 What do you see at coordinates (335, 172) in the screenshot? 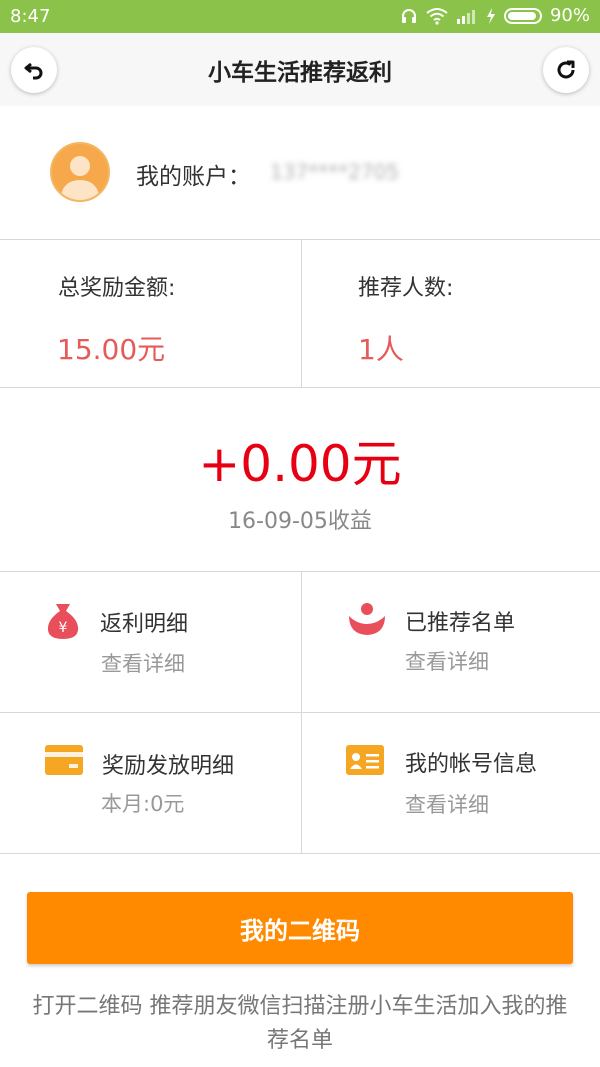
I see `account-number: 137****2705` at bounding box center [335, 172].